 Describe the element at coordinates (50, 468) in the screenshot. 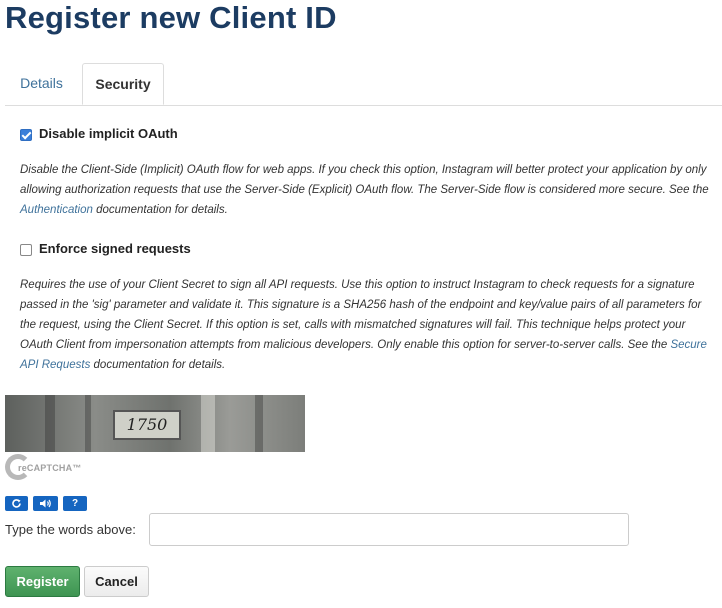

I see `recaptcha-logo-text: reCAPTCHA™` at that location.